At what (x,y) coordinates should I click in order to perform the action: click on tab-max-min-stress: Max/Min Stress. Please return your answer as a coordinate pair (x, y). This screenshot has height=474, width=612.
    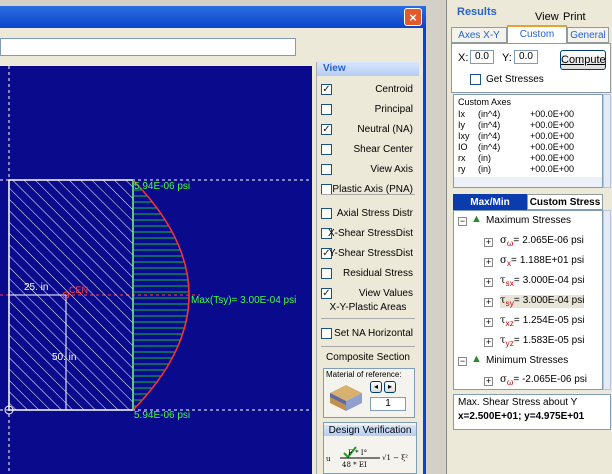
    Looking at the image, I should click on (490, 209).